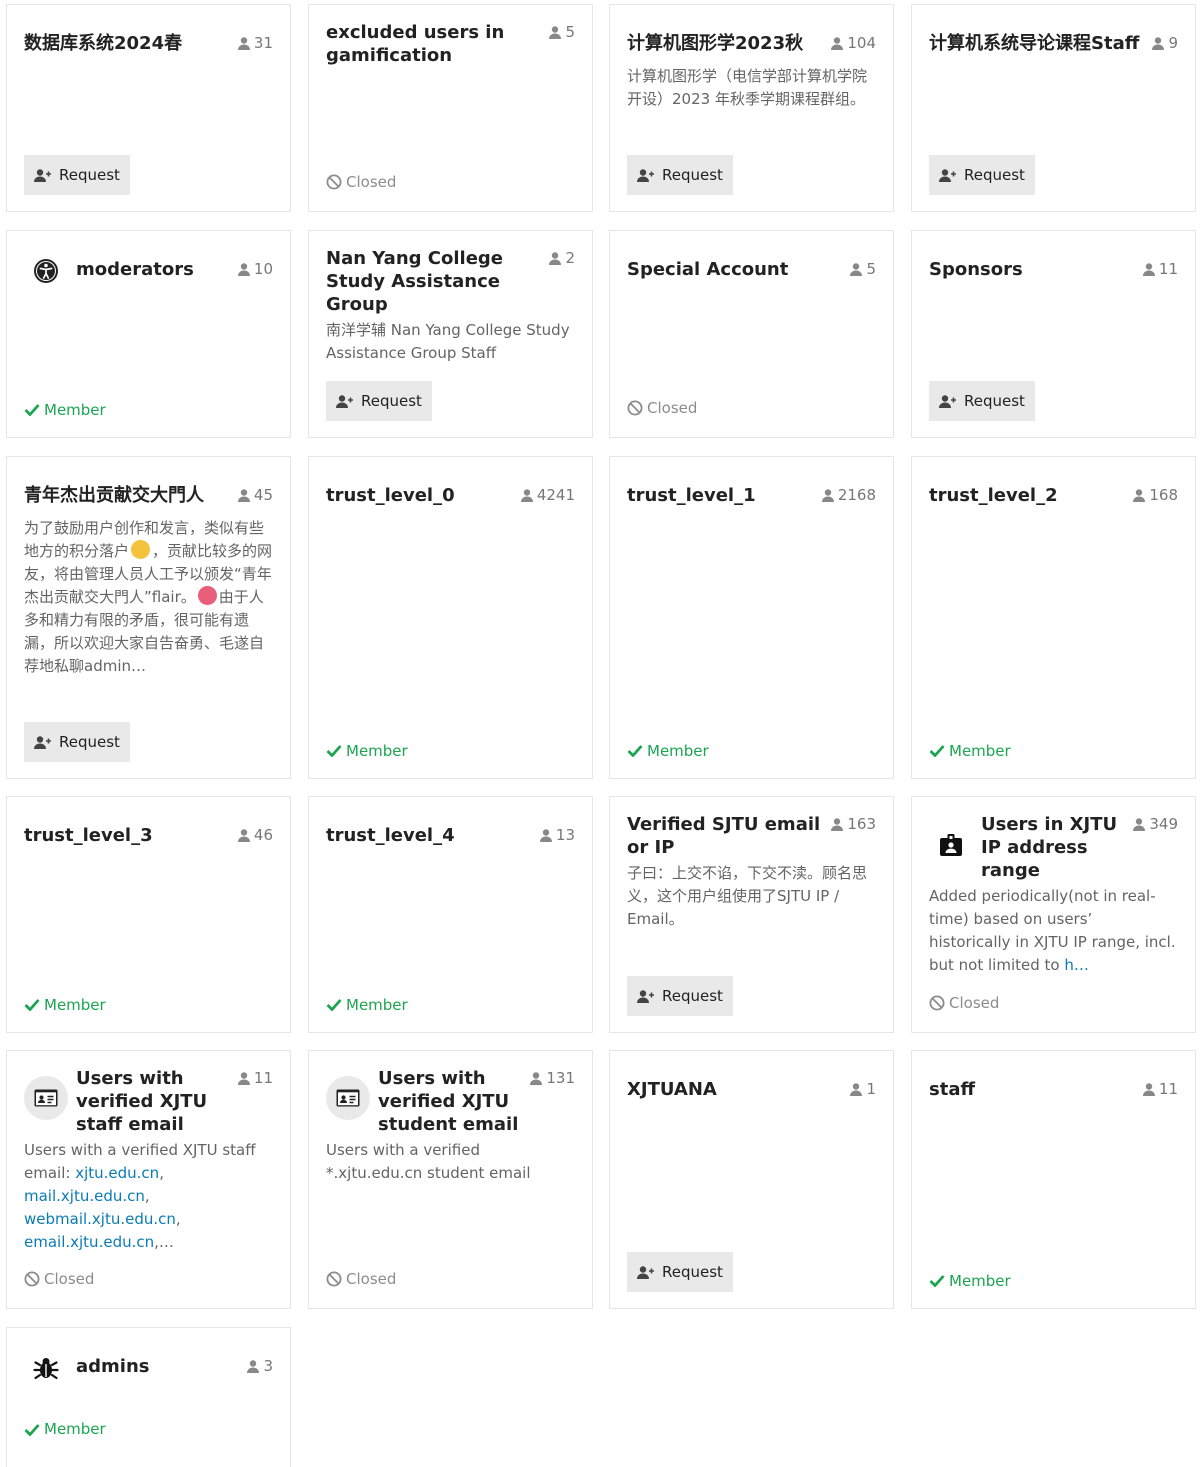 The image size is (1202, 1467). Describe the element at coordinates (1053, 1179) in the screenshot. I see `group-card: staff 11 Member` at that location.